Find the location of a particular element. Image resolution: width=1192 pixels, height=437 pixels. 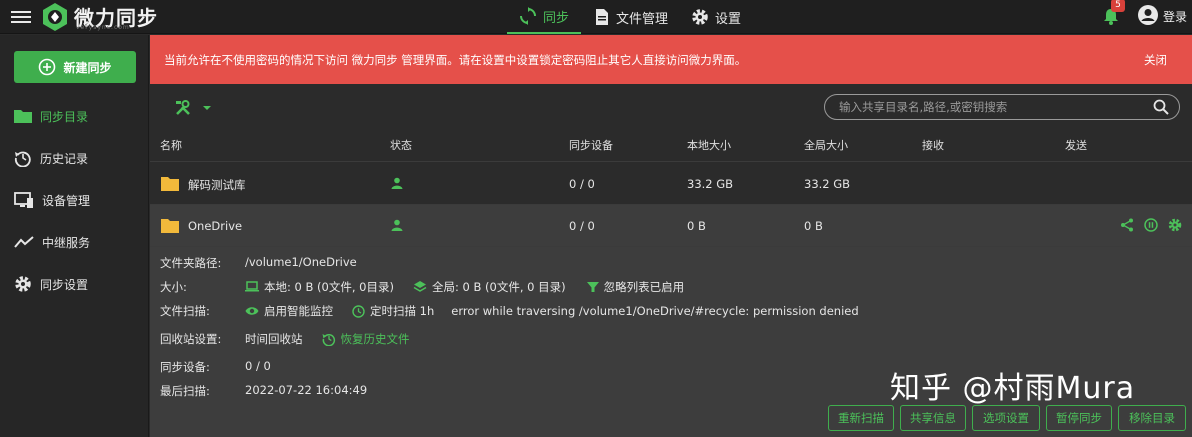

row-local-size: 33.2 GB is located at coordinates (710, 184).